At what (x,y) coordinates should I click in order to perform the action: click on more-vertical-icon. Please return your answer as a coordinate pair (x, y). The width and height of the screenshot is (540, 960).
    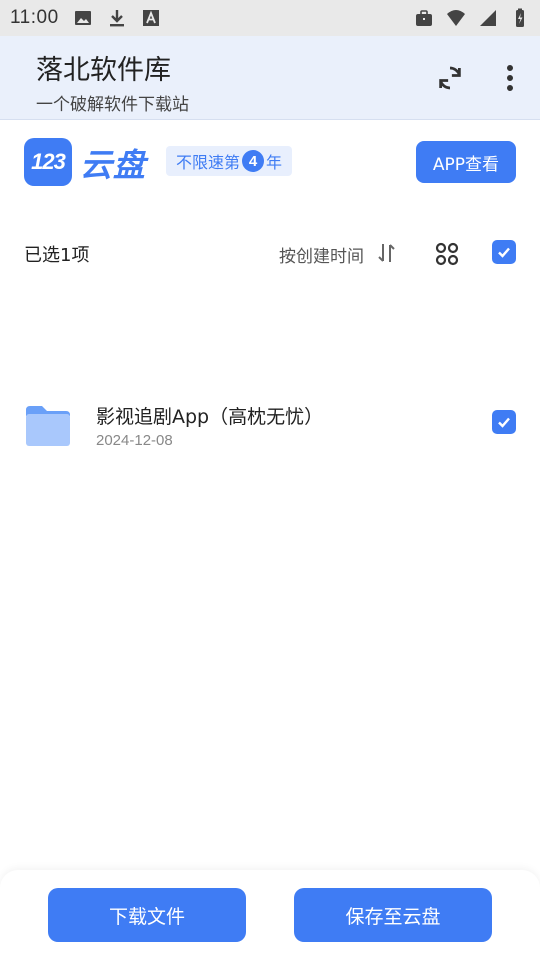
    Looking at the image, I should click on (510, 78).